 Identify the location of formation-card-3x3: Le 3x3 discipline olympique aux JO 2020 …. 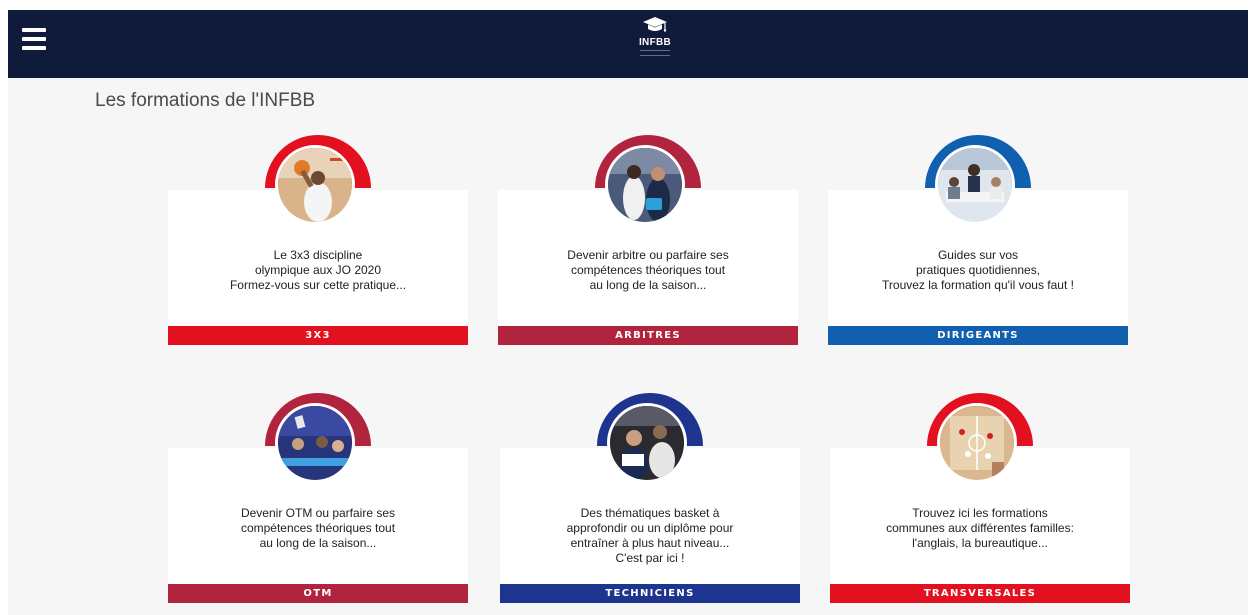
(318, 240).